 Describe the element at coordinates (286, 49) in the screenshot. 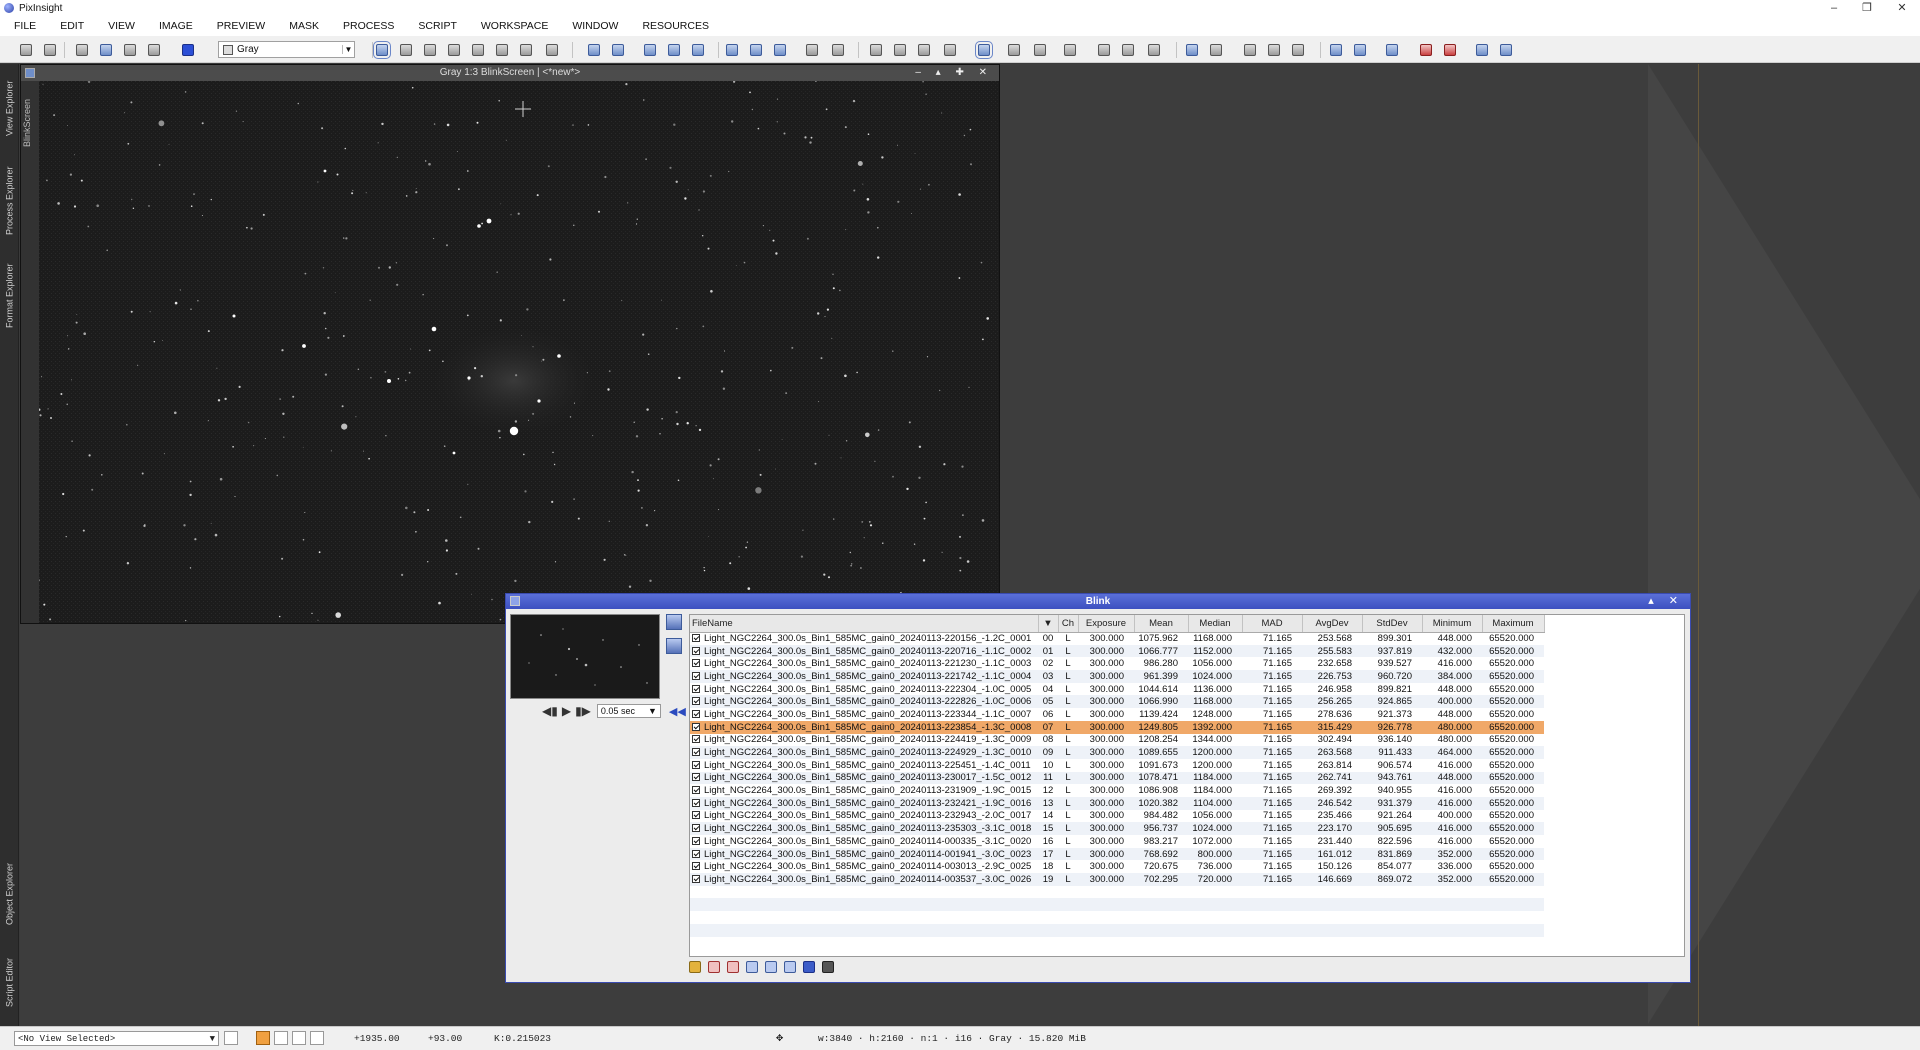

I see `view-selector-combo: Gray ▼` at that location.